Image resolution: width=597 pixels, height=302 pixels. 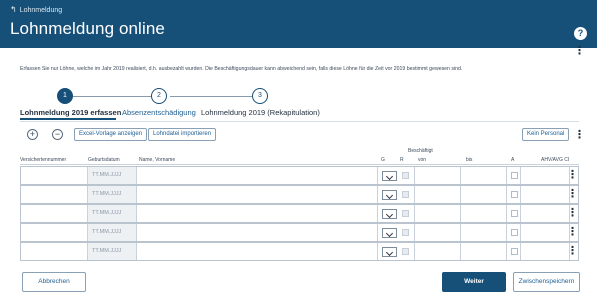 What do you see at coordinates (159, 96) in the screenshot?
I see `step-2-circle: 2` at bounding box center [159, 96].